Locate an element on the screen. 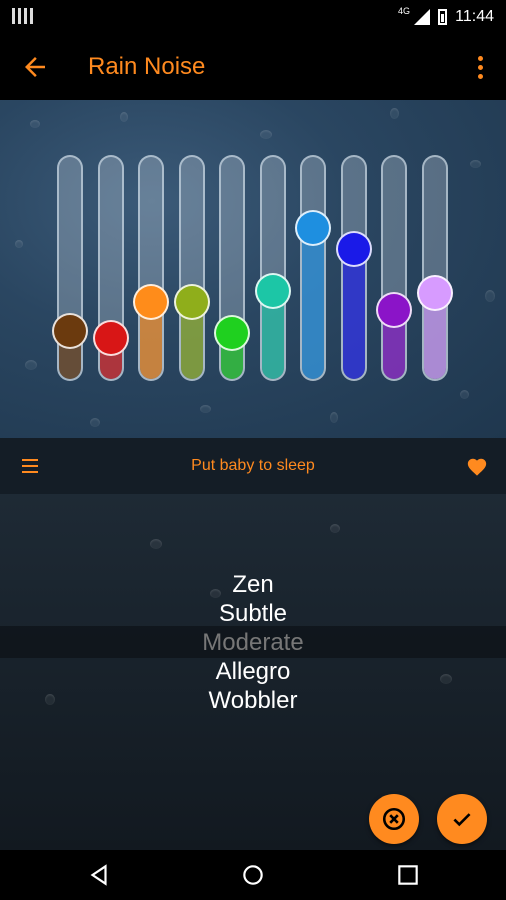 The height and width of the screenshot is (900, 506). picker-item: Zen is located at coordinates (253, 584).